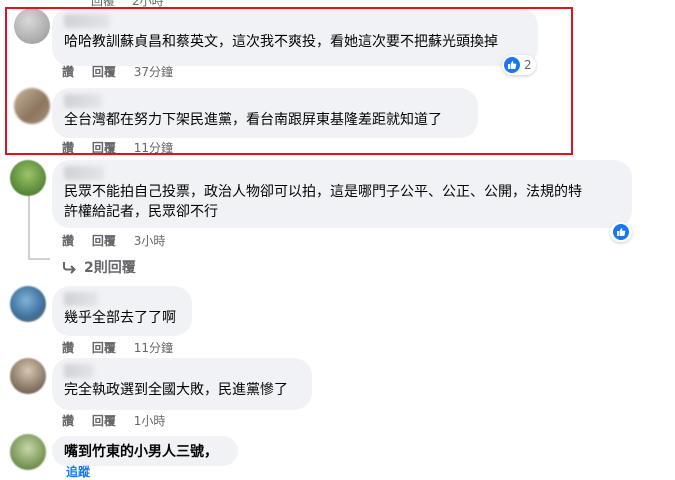 The width and height of the screenshot is (675, 480). What do you see at coordinates (124, 72) in the screenshot?
I see `comment-actions: 讚 回覆 37分鐘` at bounding box center [124, 72].